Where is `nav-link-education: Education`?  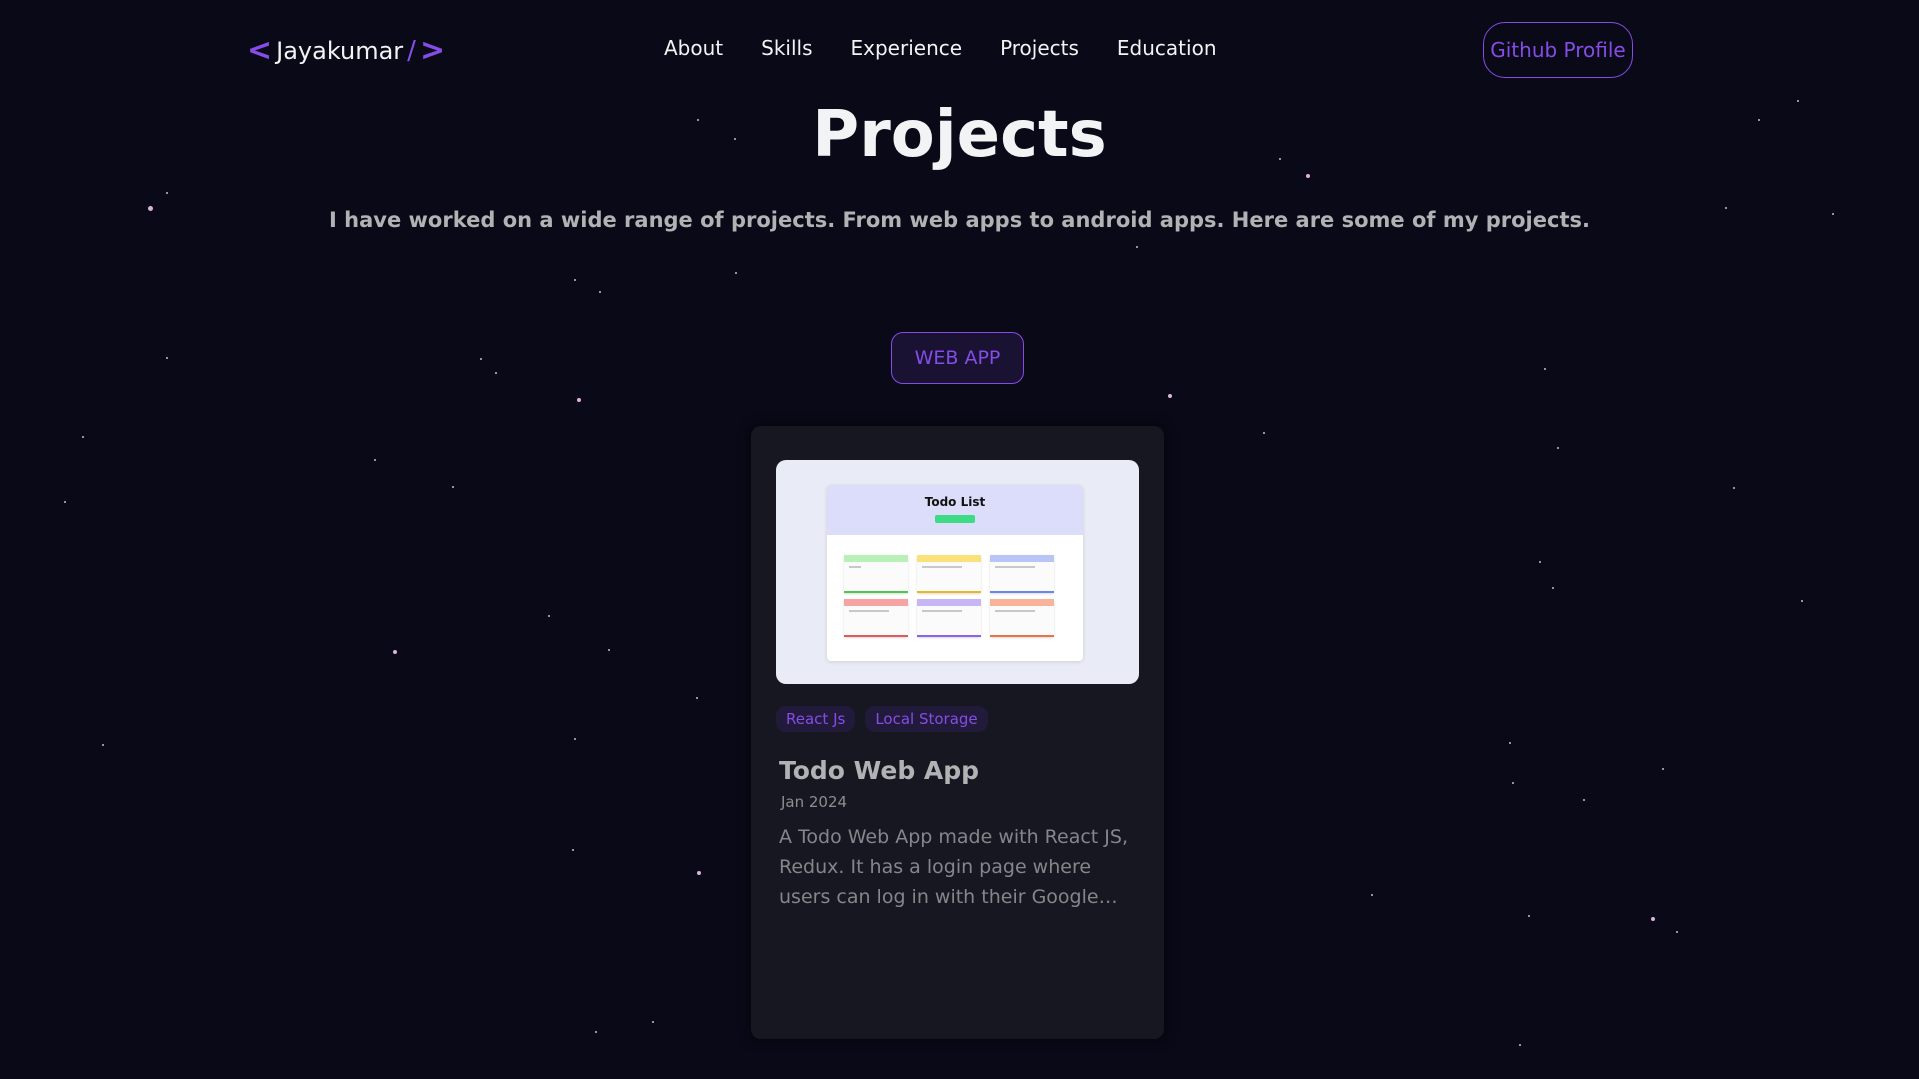 nav-link-education: Education is located at coordinates (1167, 48).